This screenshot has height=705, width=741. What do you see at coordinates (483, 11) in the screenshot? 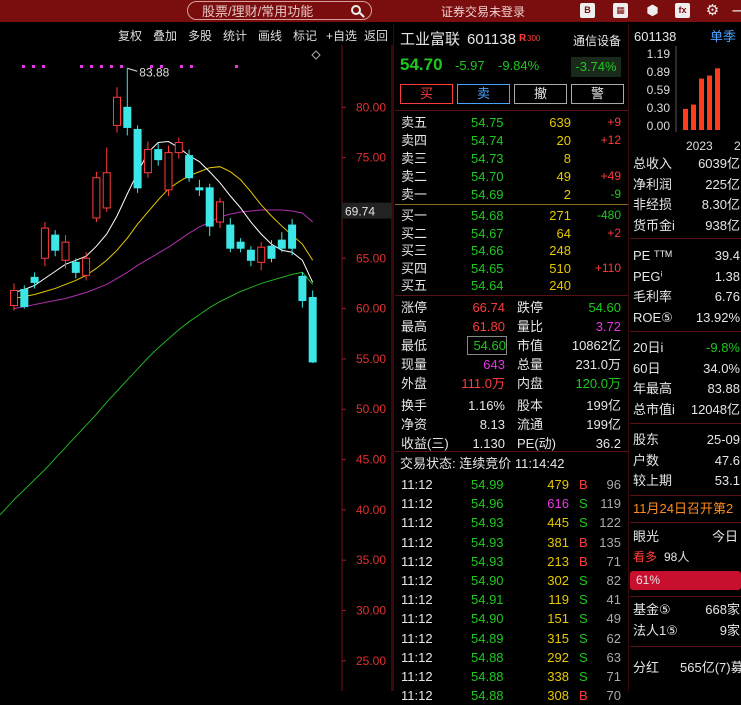
I see `login-status: 证券交易未登录` at bounding box center [483, 11].